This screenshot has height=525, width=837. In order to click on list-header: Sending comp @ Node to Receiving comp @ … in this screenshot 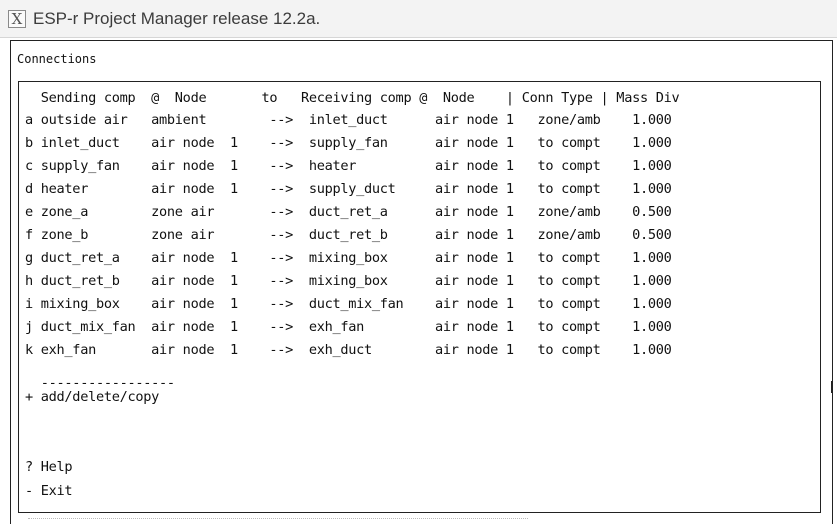, I will do `click(352, 98)`.